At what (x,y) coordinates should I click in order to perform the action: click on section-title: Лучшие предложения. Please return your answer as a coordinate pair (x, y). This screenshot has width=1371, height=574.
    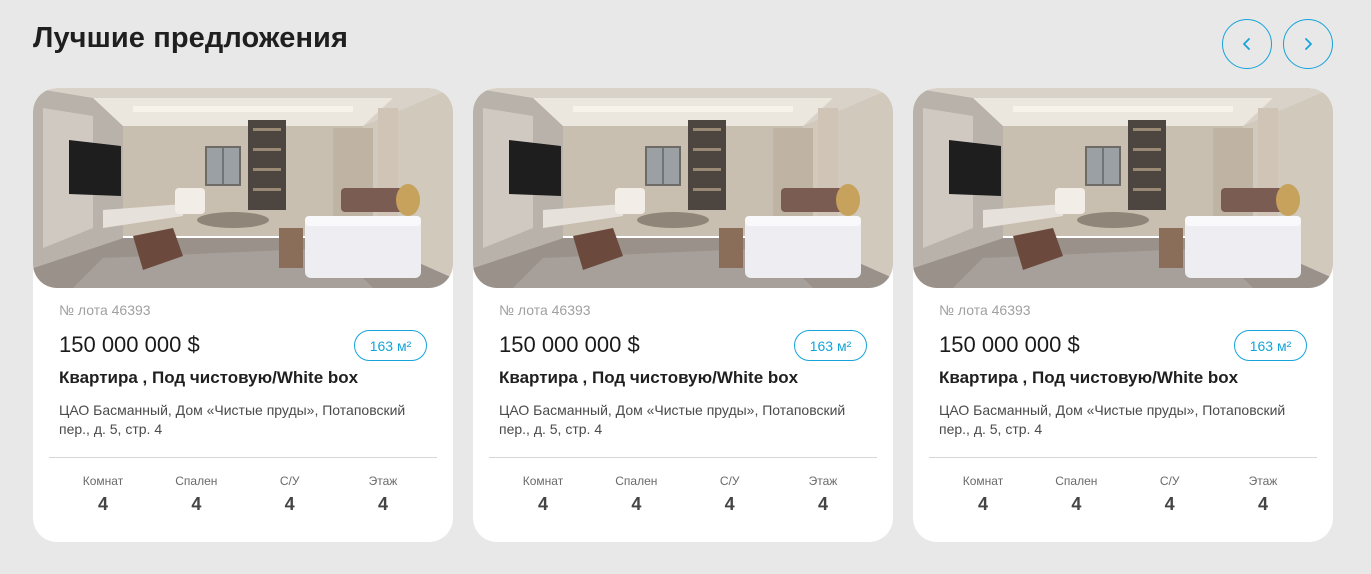
    Looking at the image, I should click on (191, 38).